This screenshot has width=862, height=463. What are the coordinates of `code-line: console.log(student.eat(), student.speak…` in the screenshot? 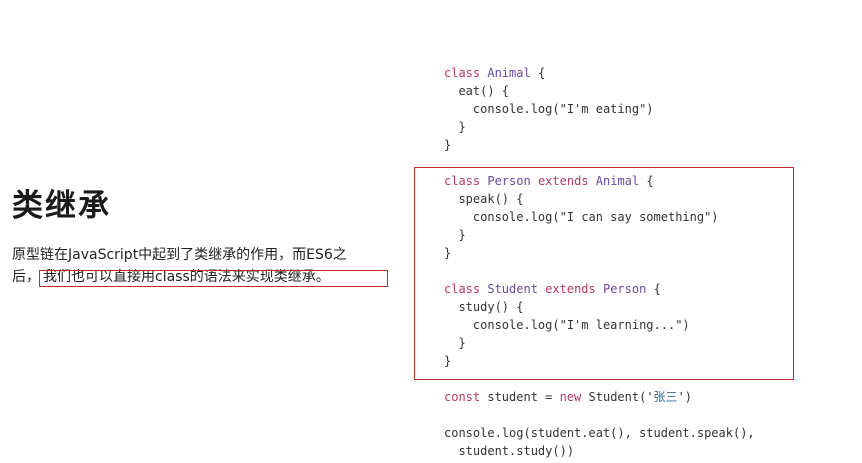 It's located at (599, 433).